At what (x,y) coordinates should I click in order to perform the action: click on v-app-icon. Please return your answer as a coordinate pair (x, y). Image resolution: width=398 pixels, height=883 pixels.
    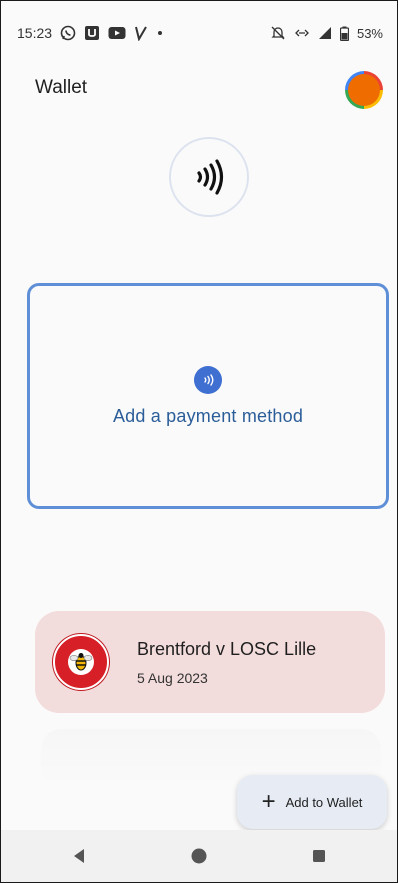
    Looking at the image, I should click on (141, 33).